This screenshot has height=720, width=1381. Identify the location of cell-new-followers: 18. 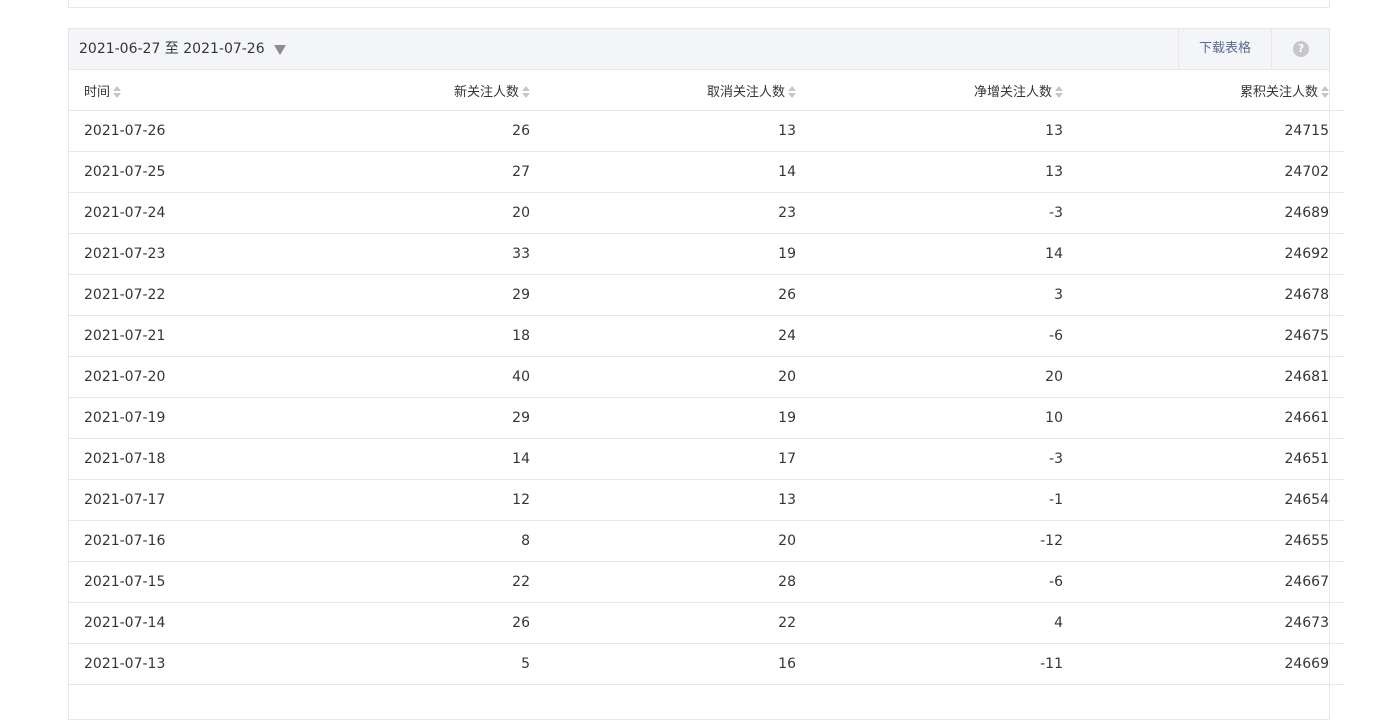
(406, 336).